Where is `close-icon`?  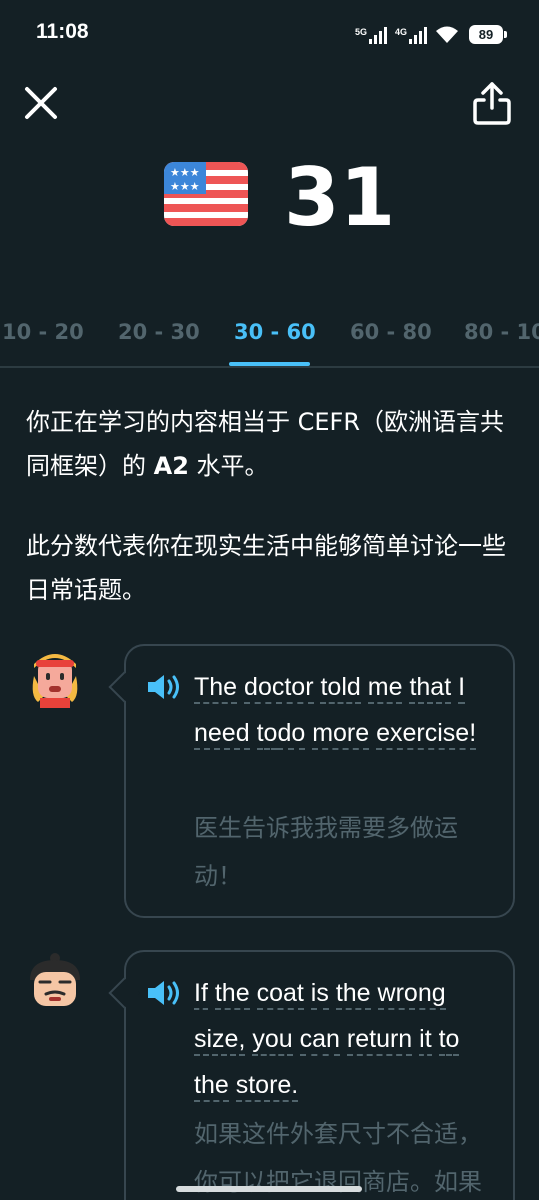
close-icon is located at coordinates (41, 103).